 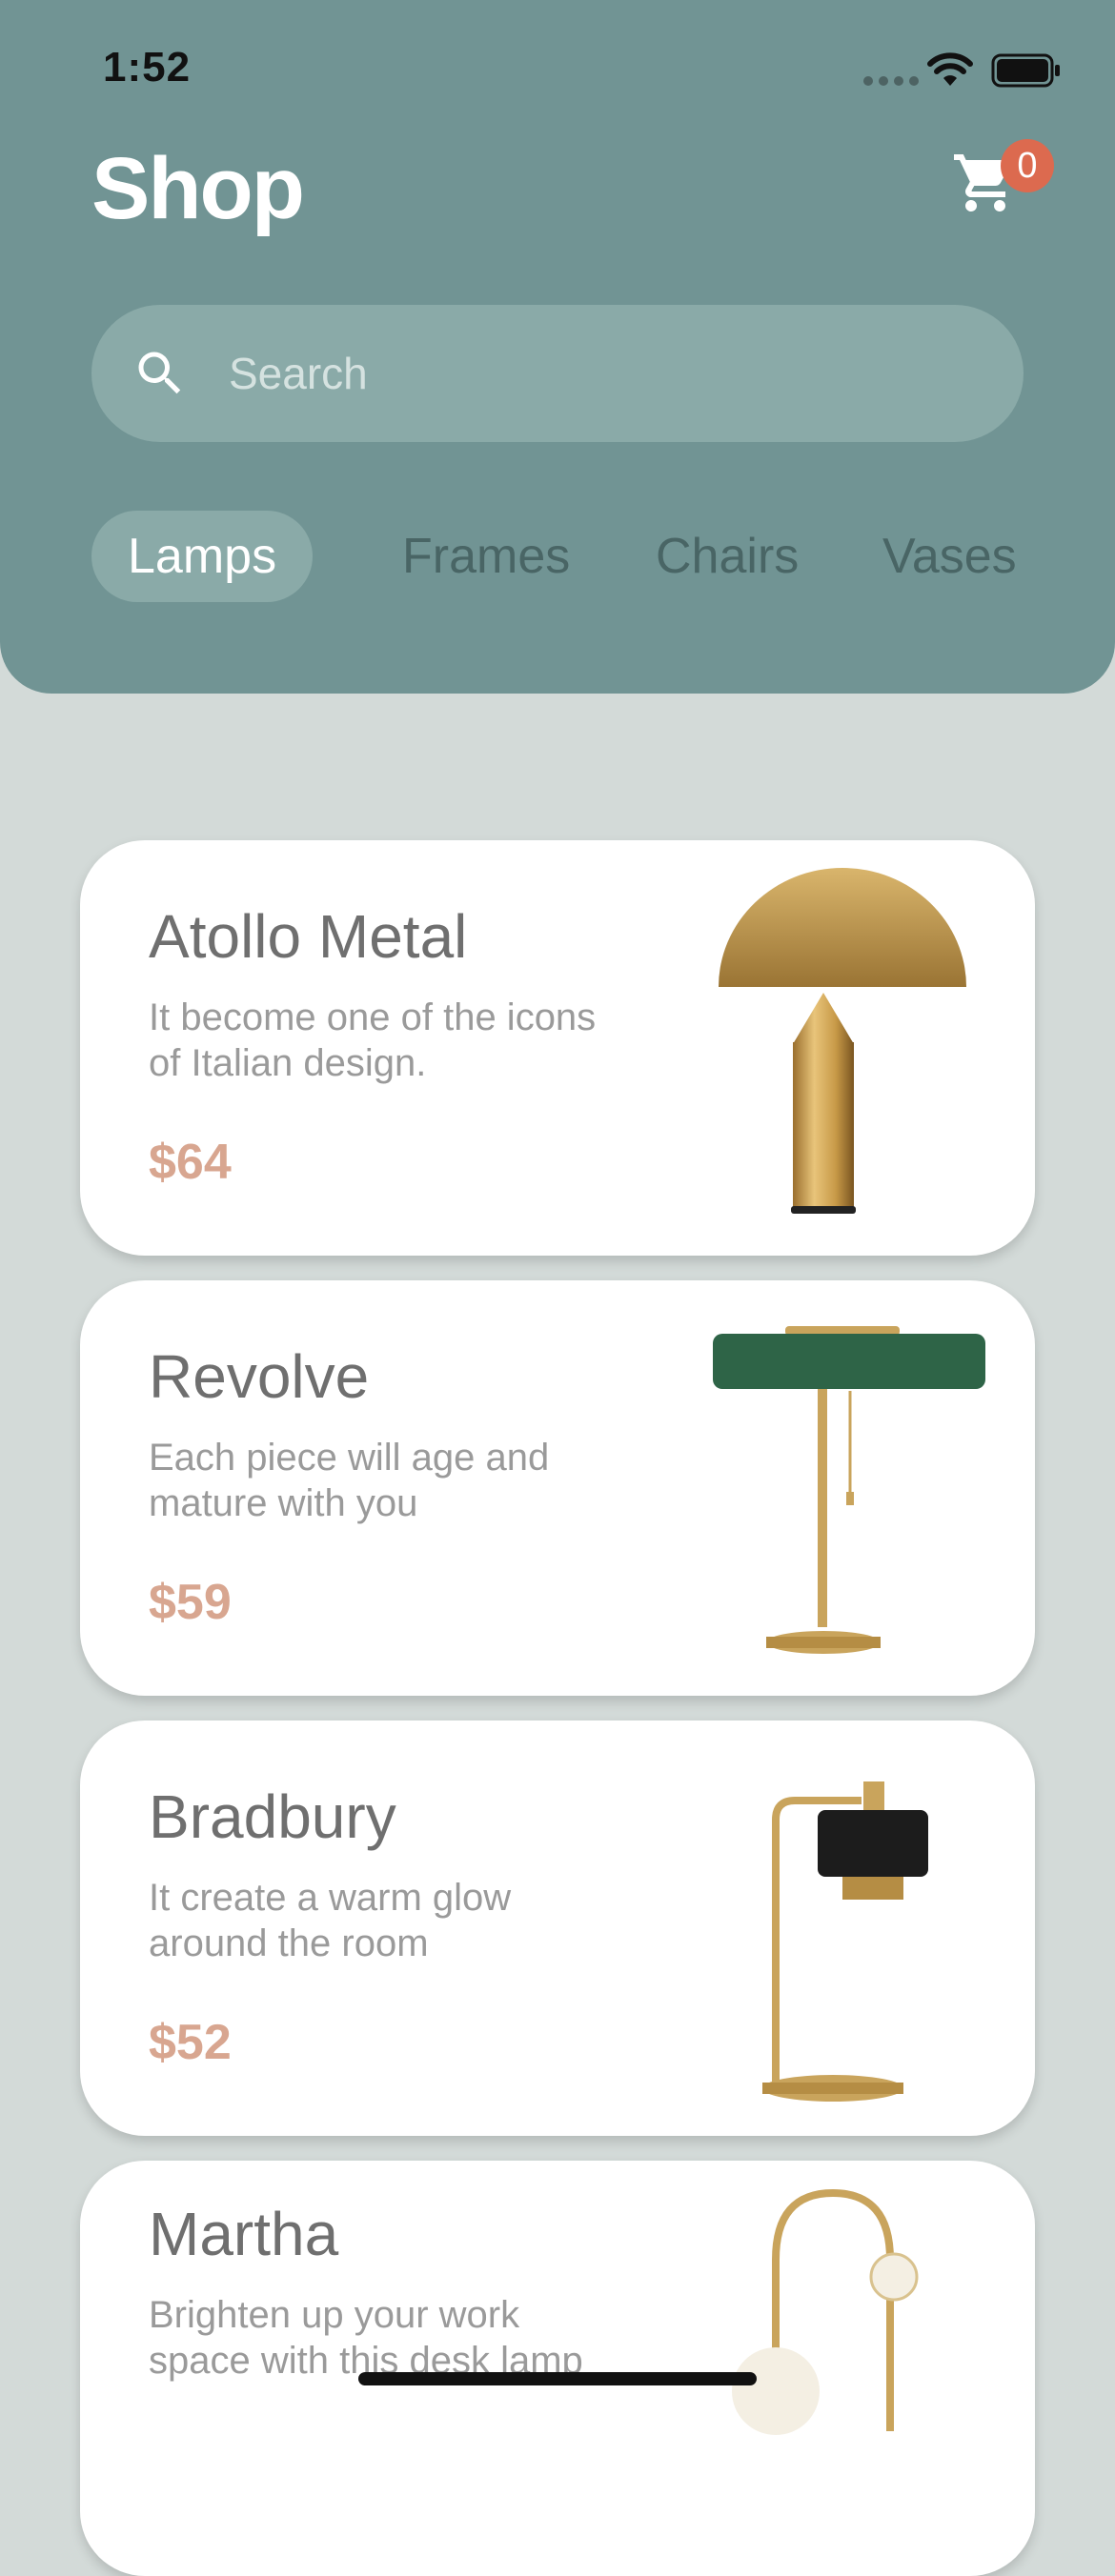 What do you see at coordinates (727, 556) in the screenshot?
I see `tab-chairs: Chairs` at bounding box center [727, 556].